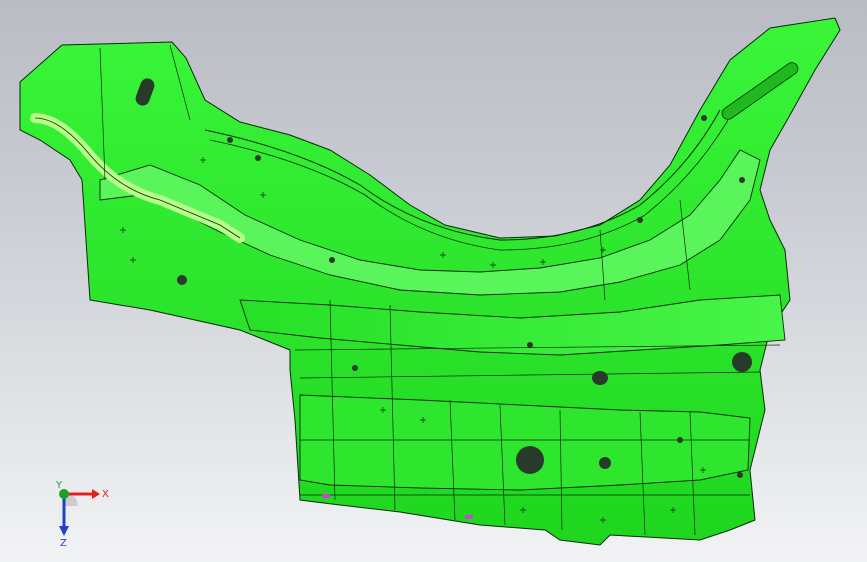 This screenshot has height=562, width=867. What do you see at coordinates (59, 485) in the screenshot?
I see `y-axis-label: Y` at bounding box center [59, 485].